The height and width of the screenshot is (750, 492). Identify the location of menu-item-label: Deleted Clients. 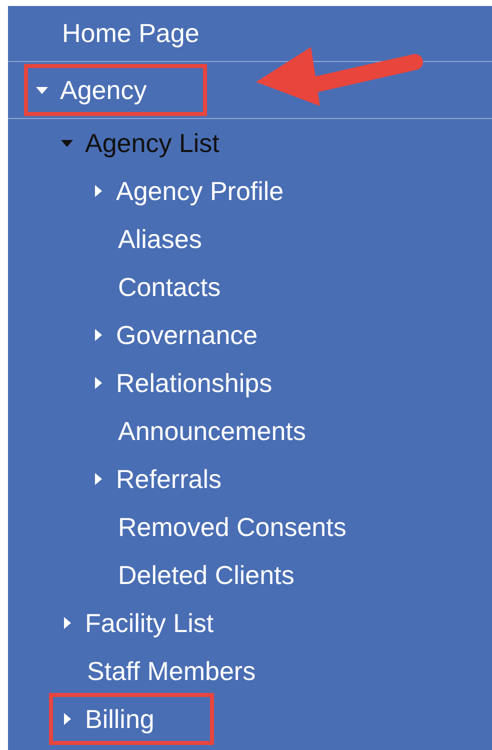
(206, 575).